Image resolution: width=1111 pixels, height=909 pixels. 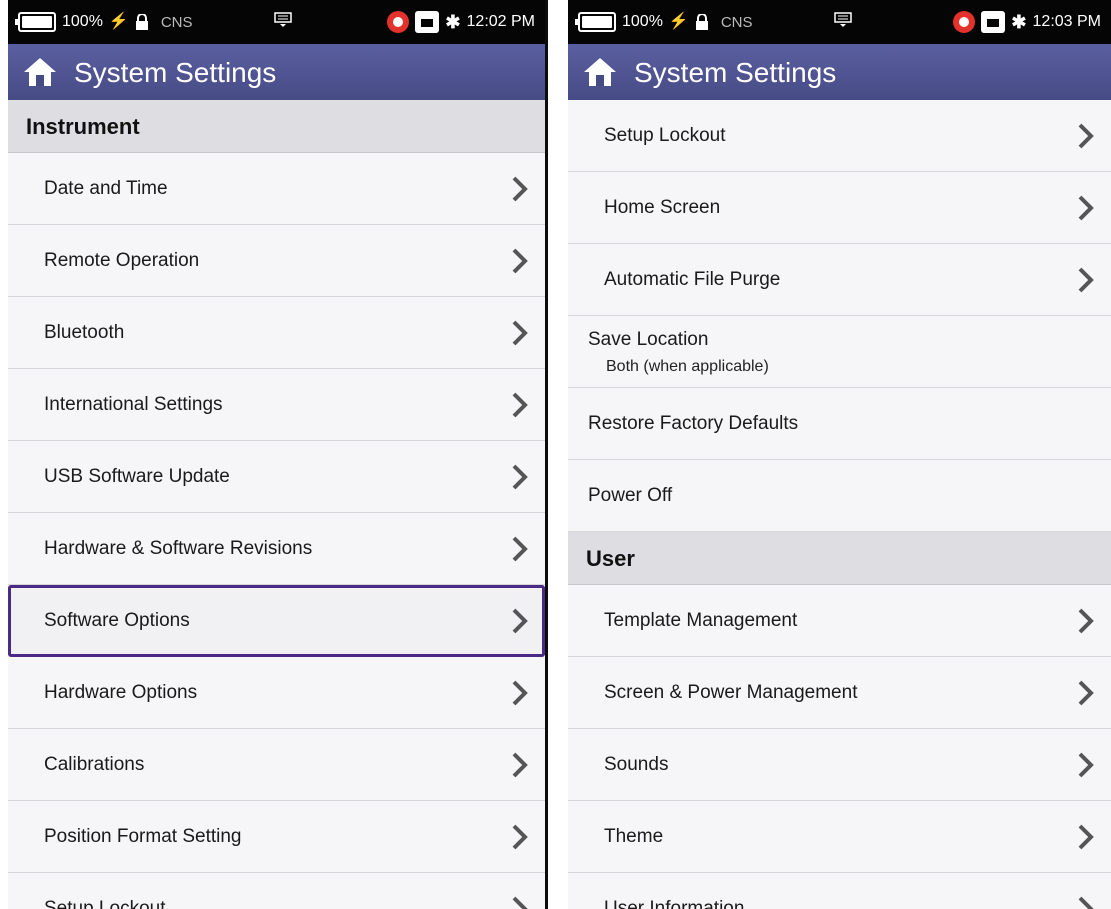 What do you see at coordinates (117, 620) in the screenshot?
I see `menu-item-label: Software Options` at bounding box center [117, 620].